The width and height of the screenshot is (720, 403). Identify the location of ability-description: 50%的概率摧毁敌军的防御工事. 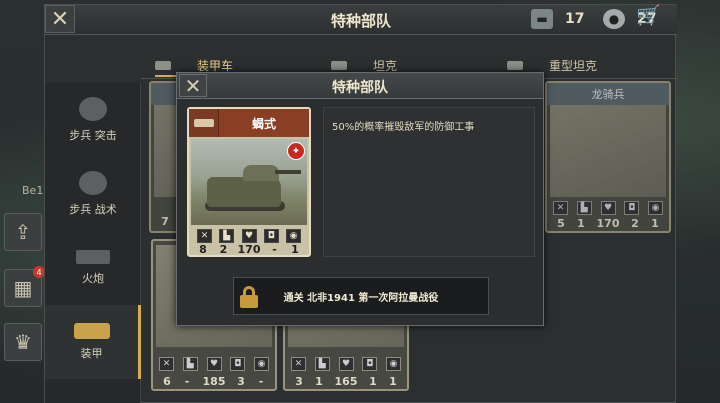
(403, 127).